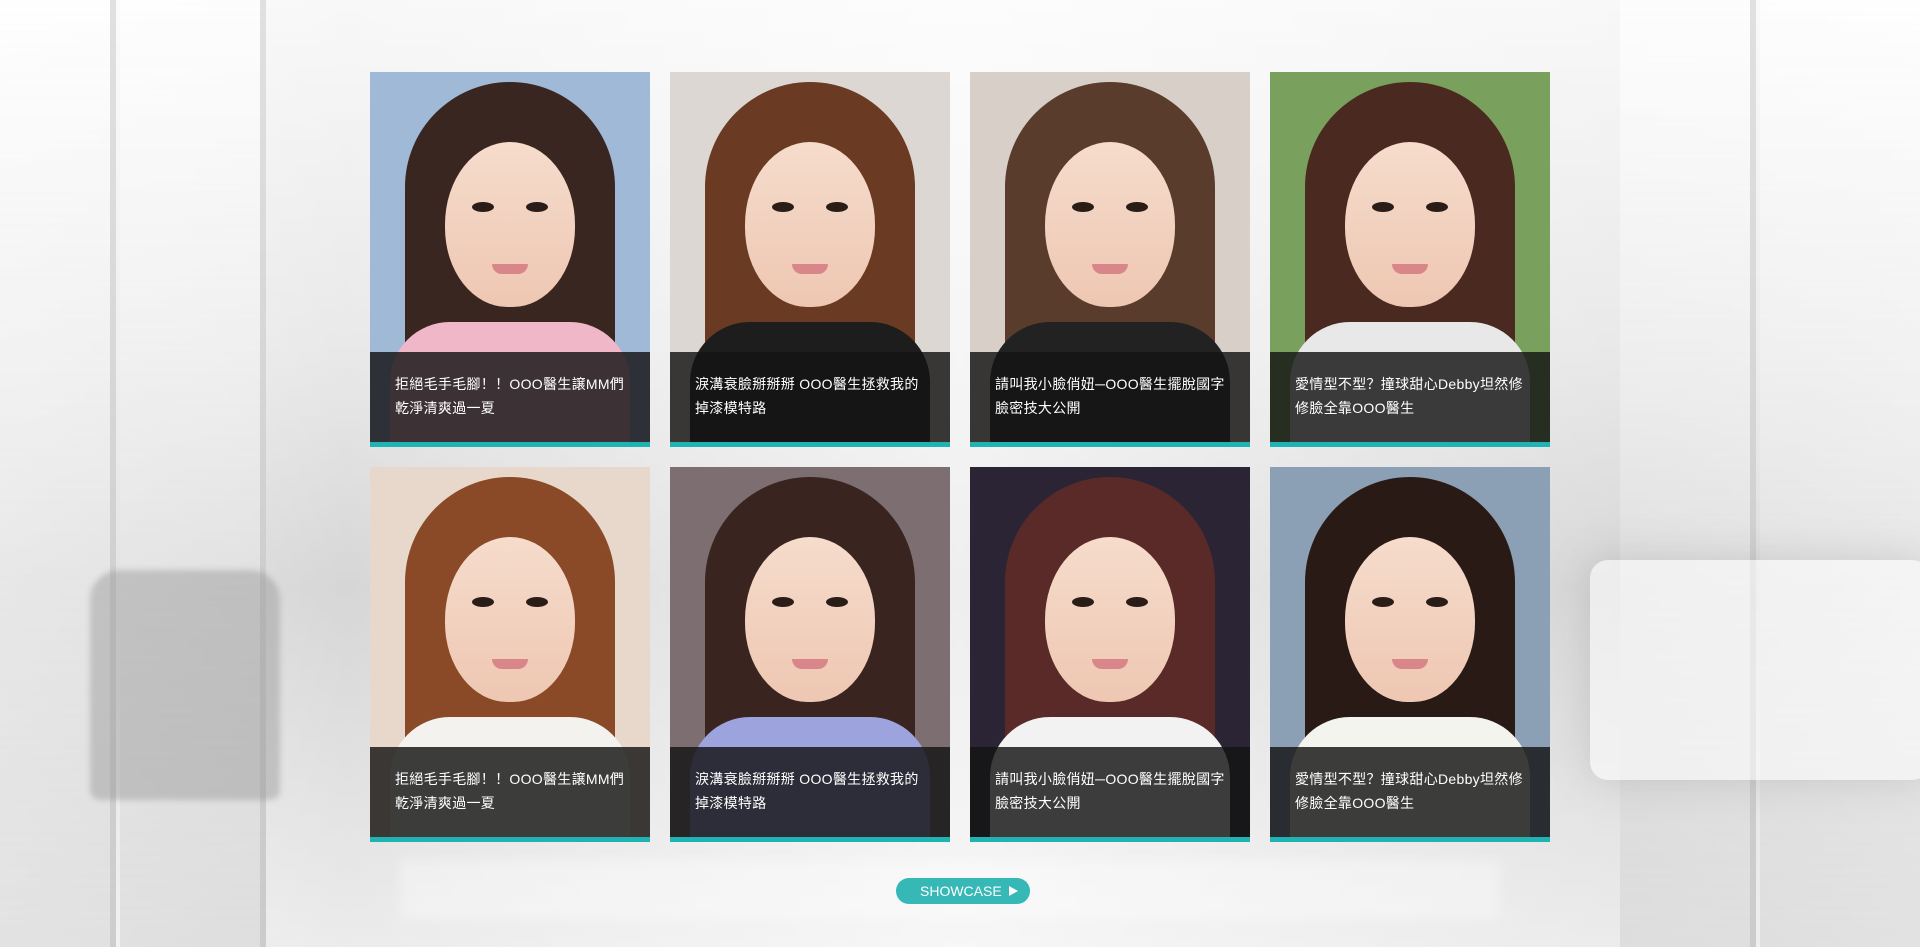 The width and height of the screenshot is (1920, 947). What do you see at coordinates (1013, 891) in the screenshot?
I see `play-icon` at bounding box center [1013, 891].